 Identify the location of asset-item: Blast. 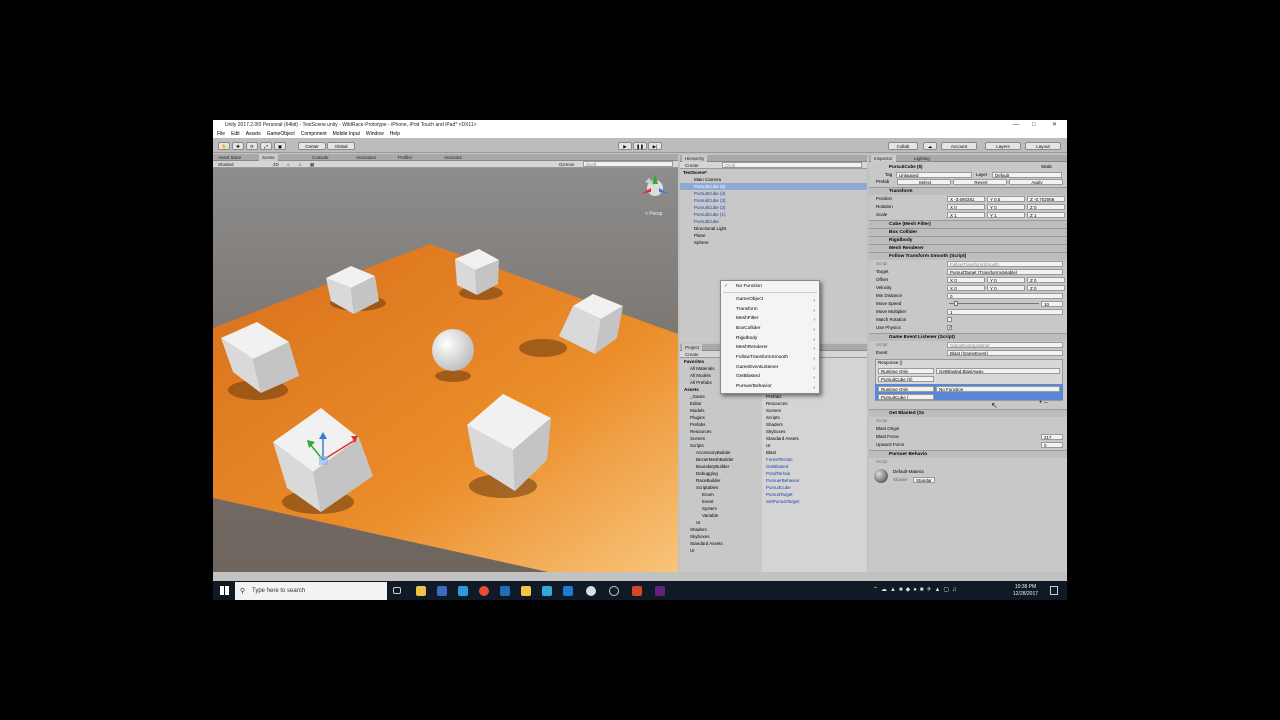
(771, 452).